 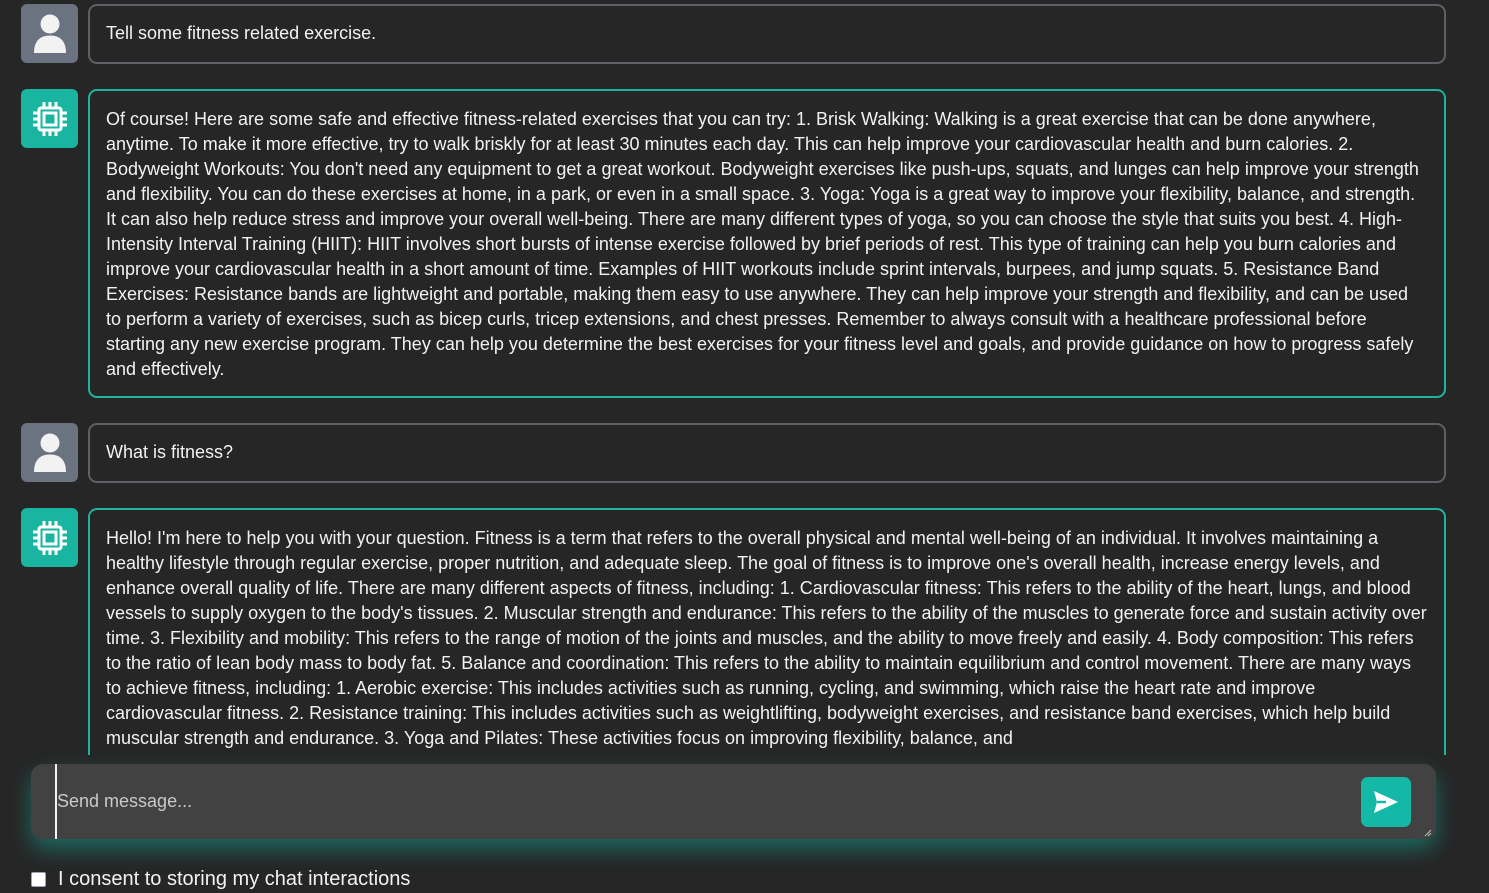 I want to click on send-button, so click(x=1386, y=802).